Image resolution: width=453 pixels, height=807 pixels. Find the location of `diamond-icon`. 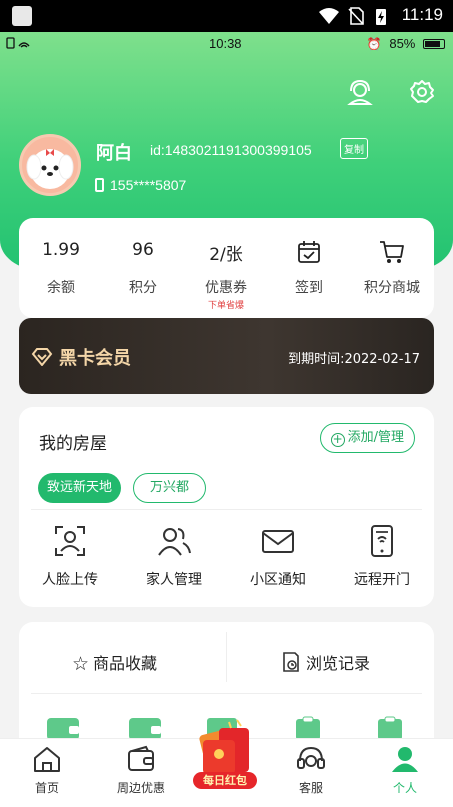

diamond-icon is located at coordinates (42, 357).